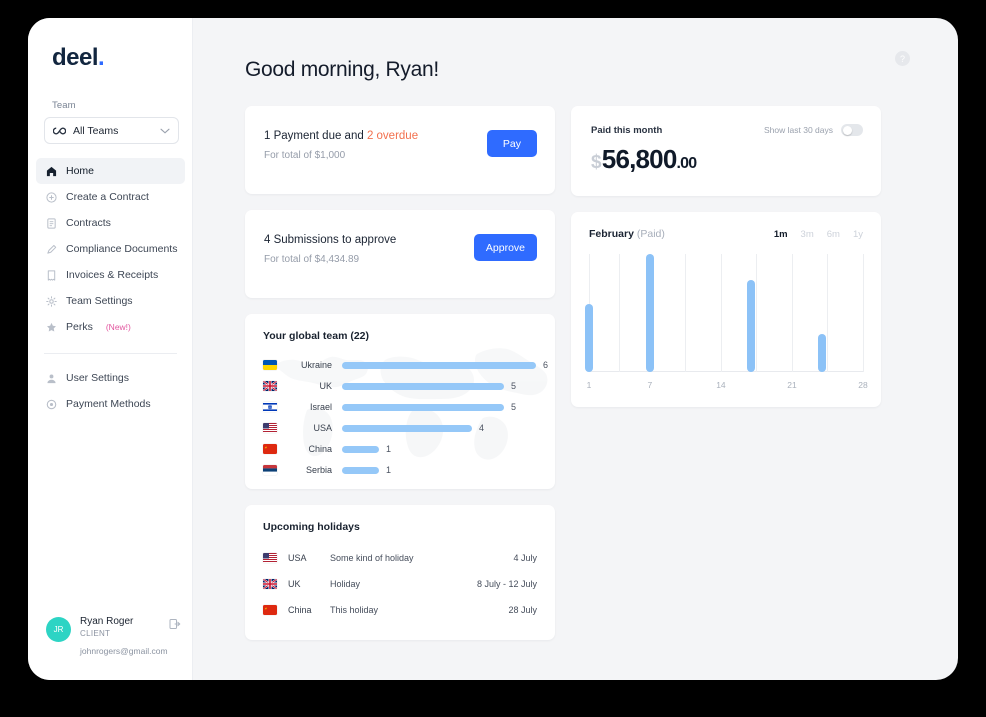  What do you see at coordinates (312, 259) in the screenshot?
I see `submissions-subtitle: For total of $4,434.89` at bounding box center [312, 259].